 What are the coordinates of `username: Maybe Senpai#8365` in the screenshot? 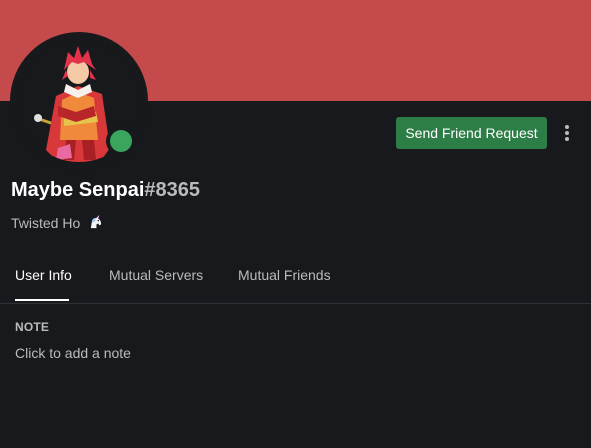 It's located at (105, 190).